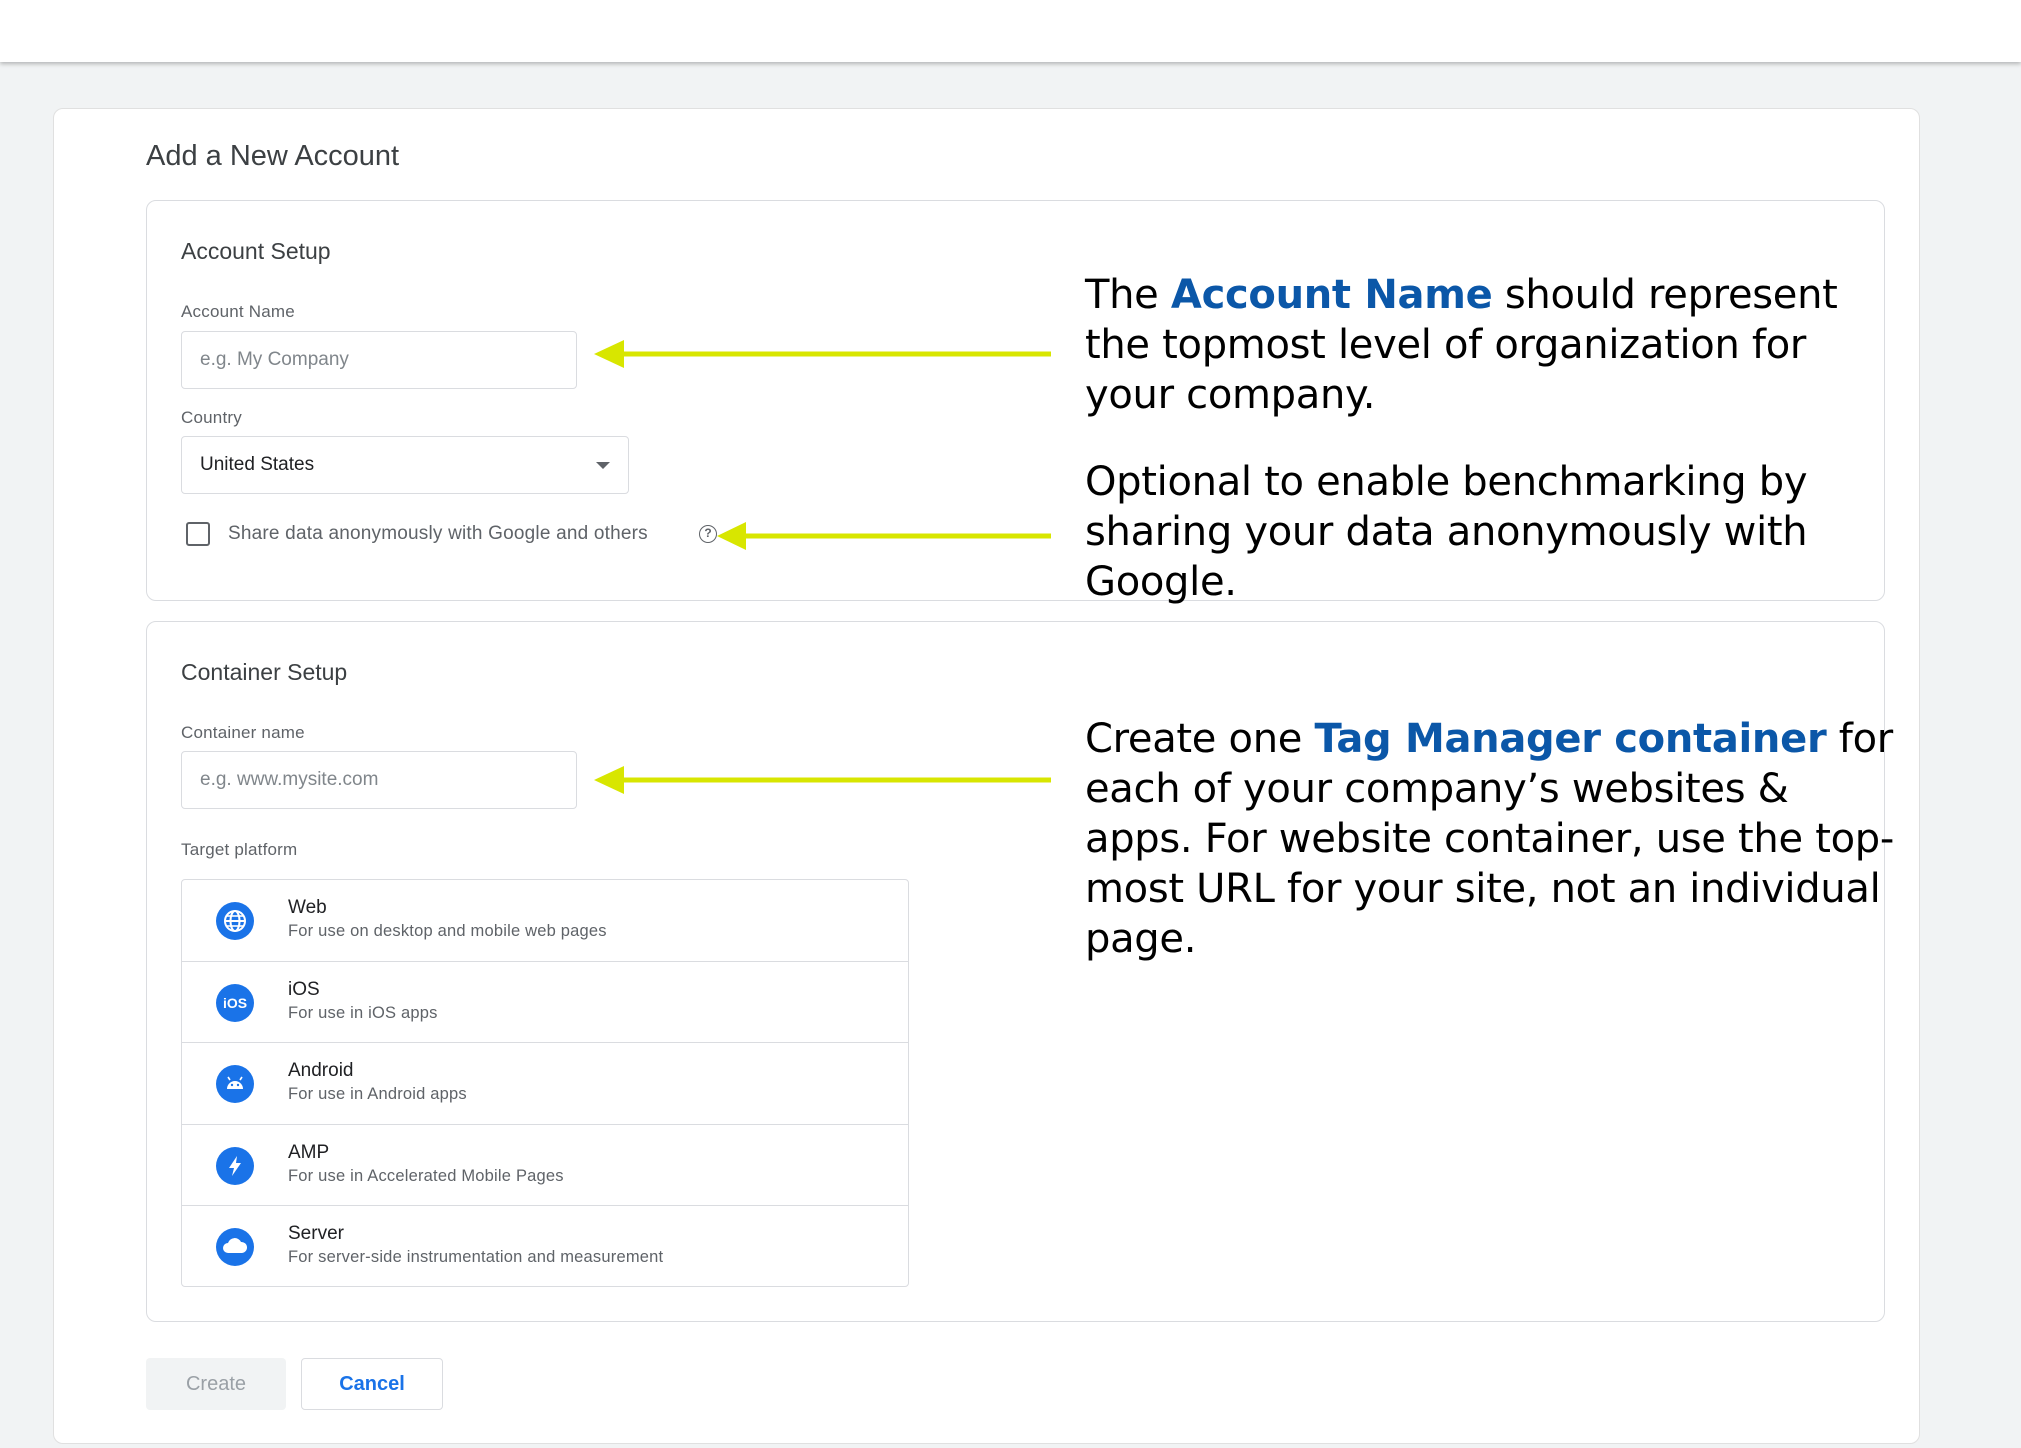  What do you see at coordinates (1010, 31) in the screenshot?
I see `top-app-bar` at bounding box center [1010, 31].